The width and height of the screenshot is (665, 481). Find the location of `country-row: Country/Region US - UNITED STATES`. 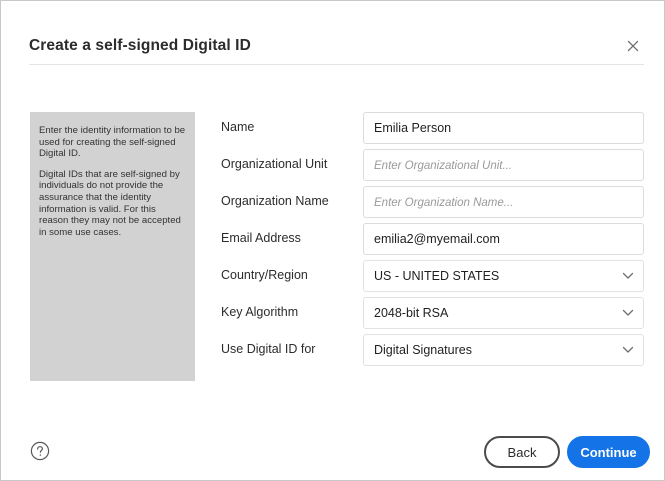

country-row: Country/Region US - UNITED STATES is located at coordinates (432, 276).